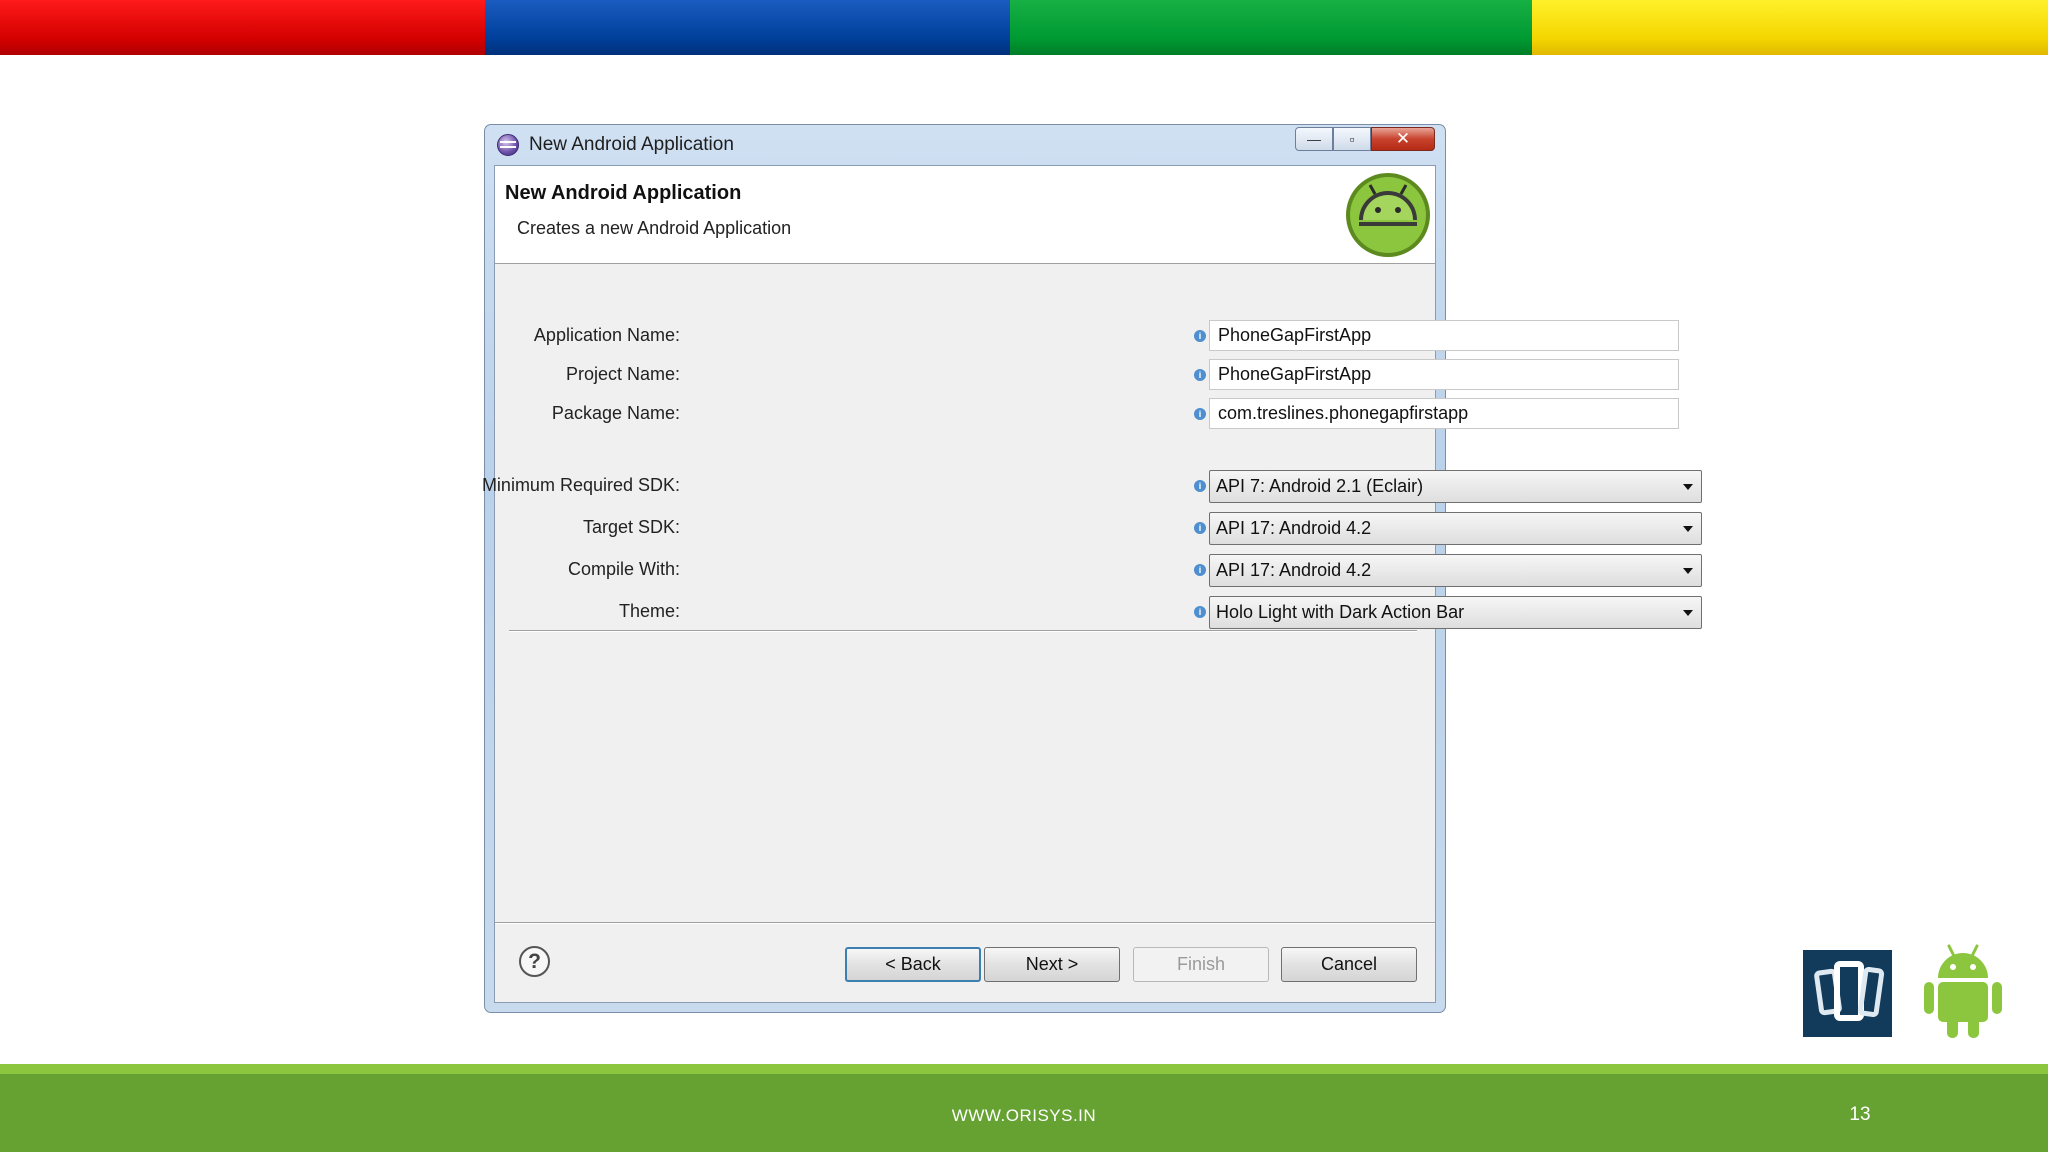 This screenshot has width=2048, height=1152. I want to click on close-button: ✕, so click(1403, 139).